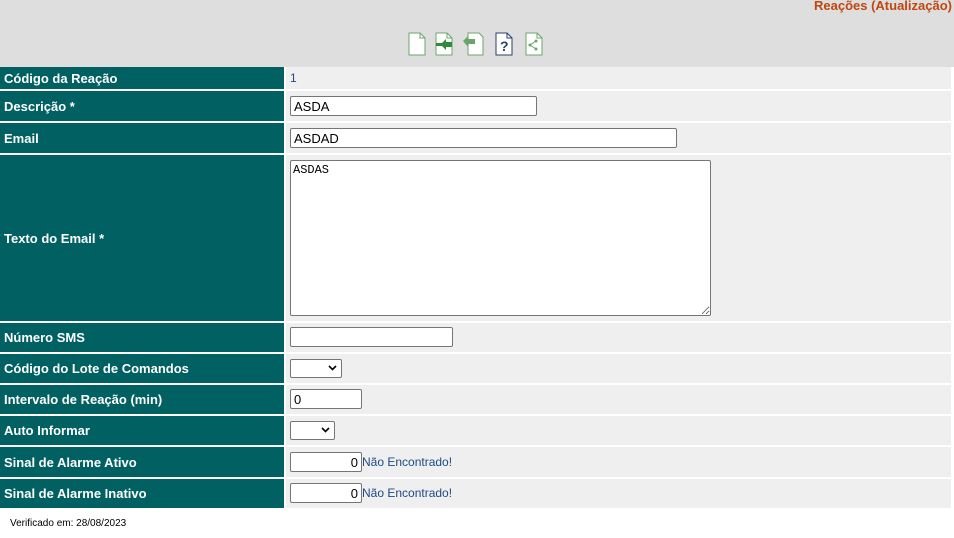  What do you see at coordinates (142, 462) in the screenshot?
I see `alarme-ativo-label: Sinal de Alarme Ativo` at bounding box center [142, 462].